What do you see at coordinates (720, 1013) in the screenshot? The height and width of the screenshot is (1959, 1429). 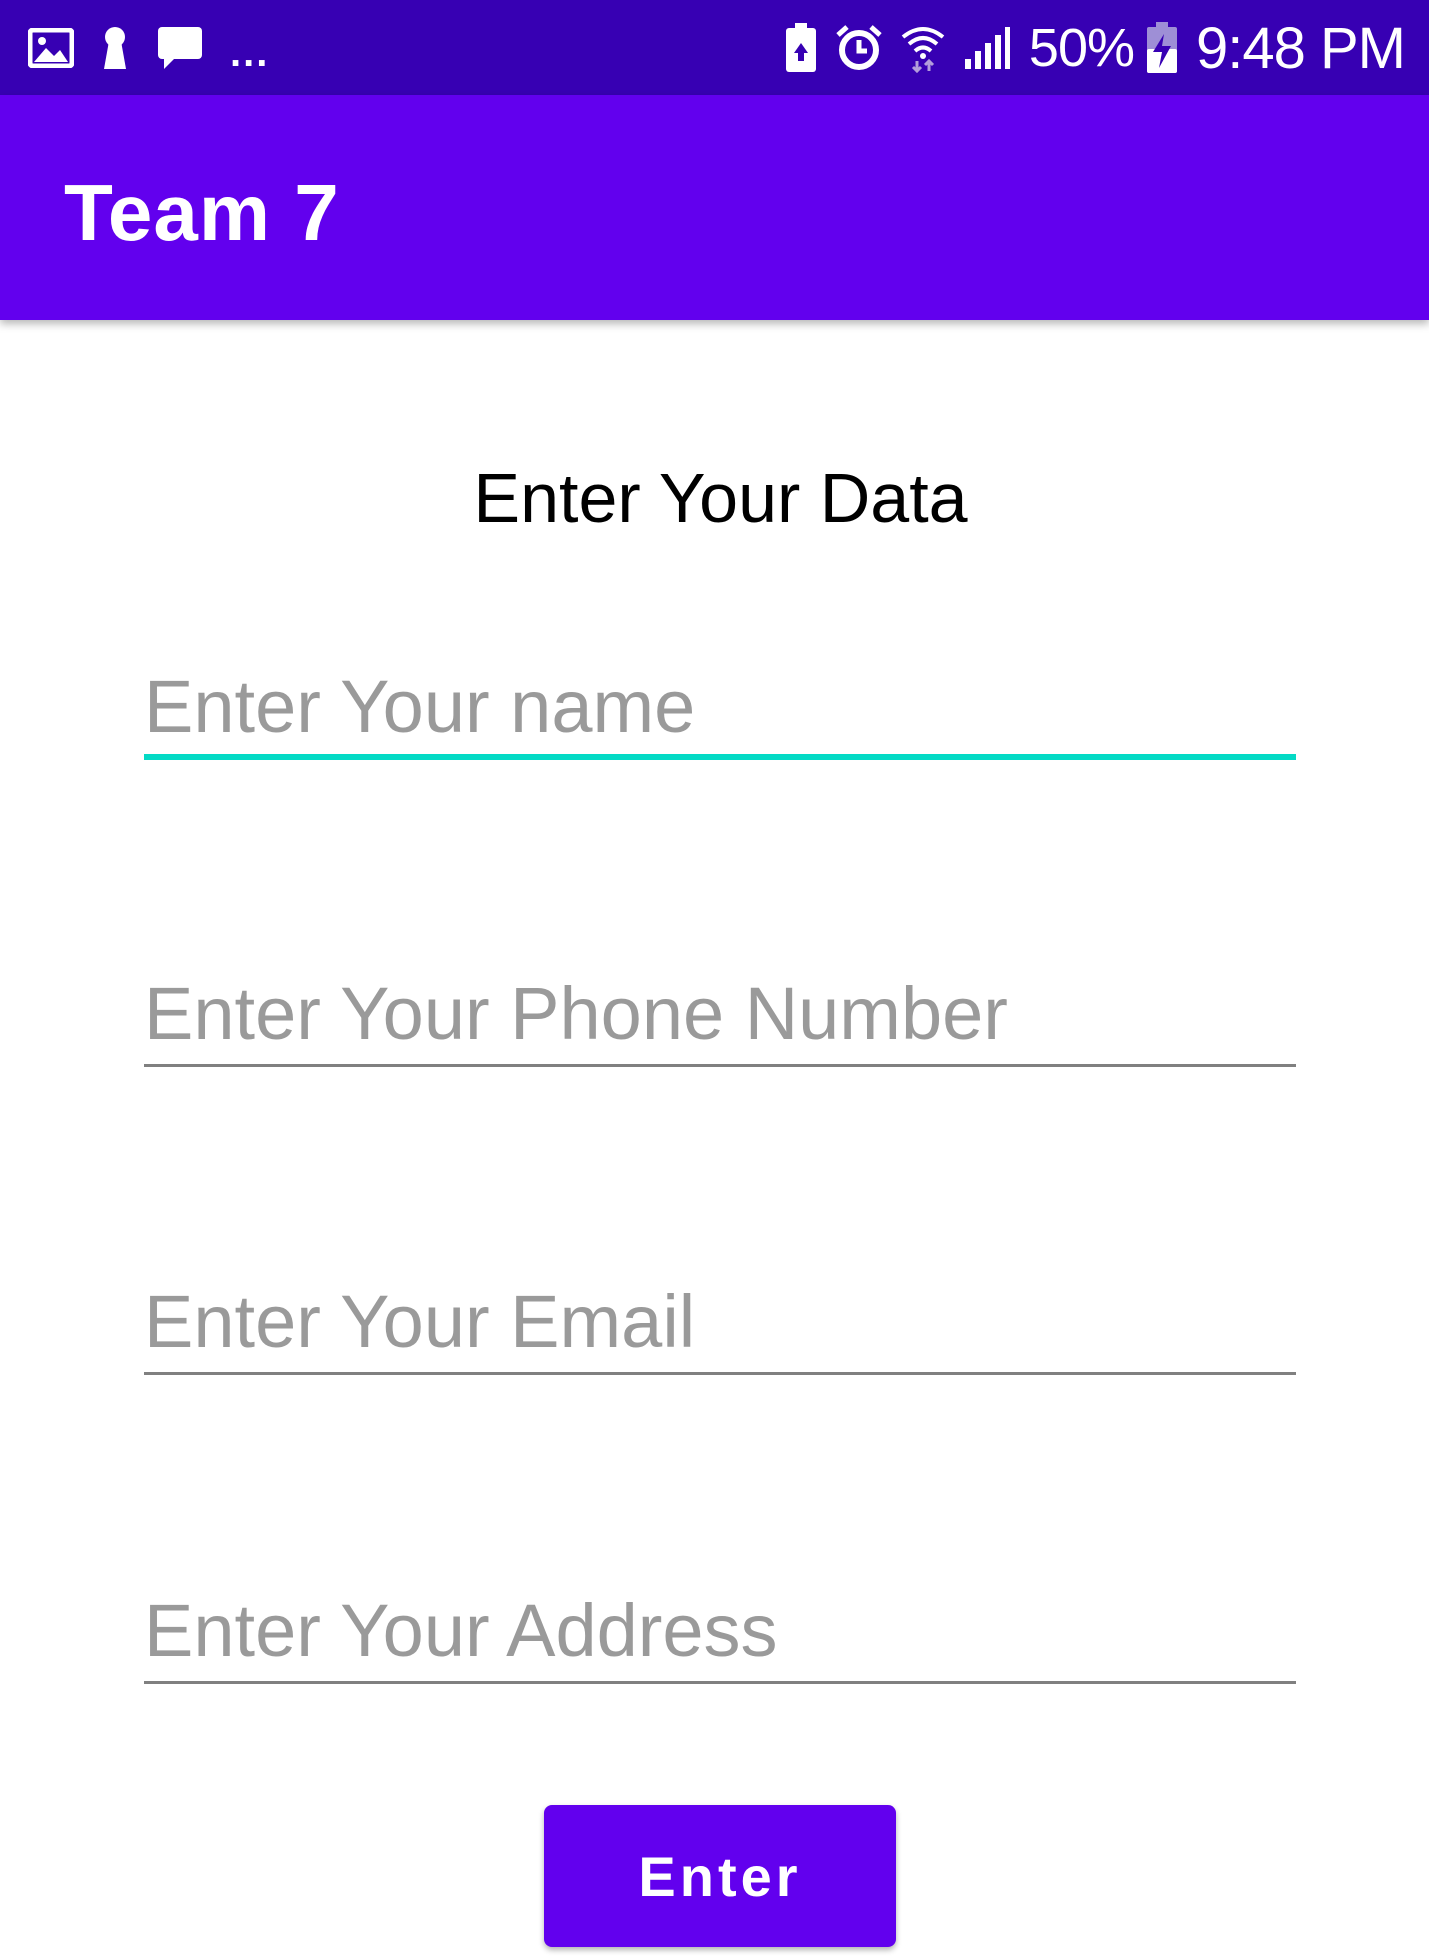 I see `phone-input` at bounding box center [720, 1013].